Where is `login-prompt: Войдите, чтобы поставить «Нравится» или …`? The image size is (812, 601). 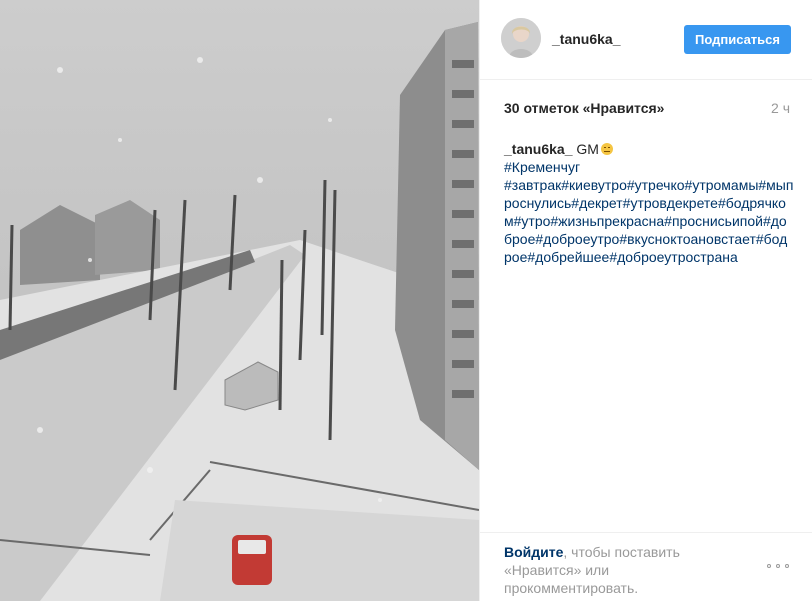 login-prompt: Войдите, чтобы поставить «Нравится» или … is located at coordinates (604, 570).